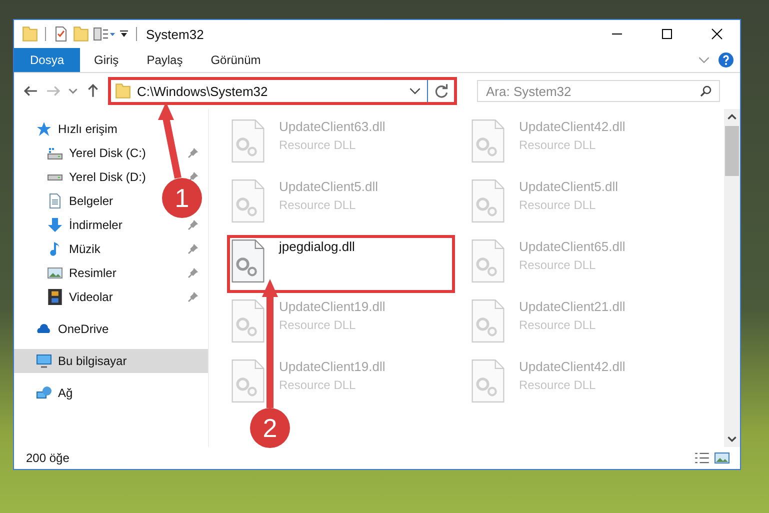  What do you see at coordinates (104, 34) in the screenshot?
I see `view-icon` at bounding box center [104, 34].